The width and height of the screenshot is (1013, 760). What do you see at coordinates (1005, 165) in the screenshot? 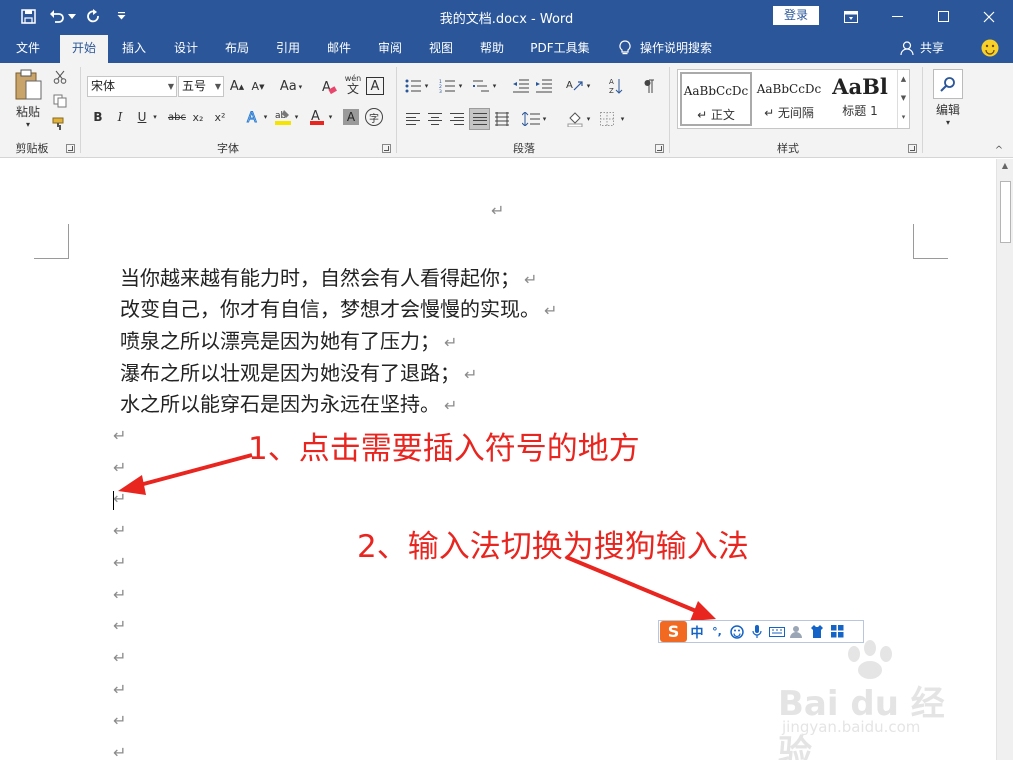
I see `scroll-up-icon: ▲` at bounding box center [1005, 165].